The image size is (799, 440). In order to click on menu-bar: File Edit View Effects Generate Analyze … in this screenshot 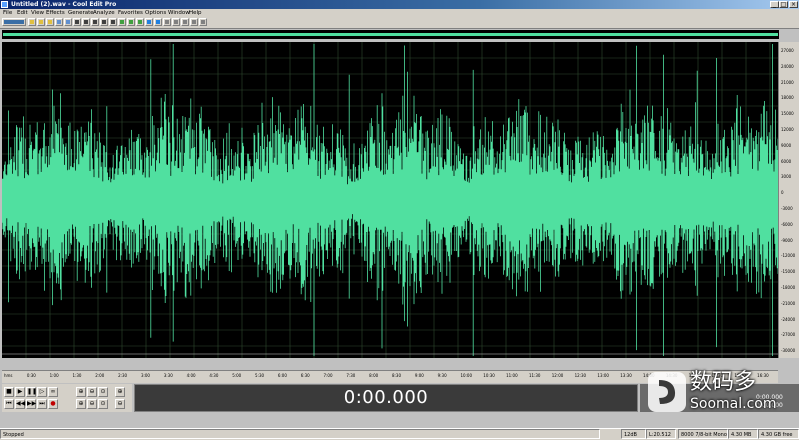, I will do `click(399, 13)`.